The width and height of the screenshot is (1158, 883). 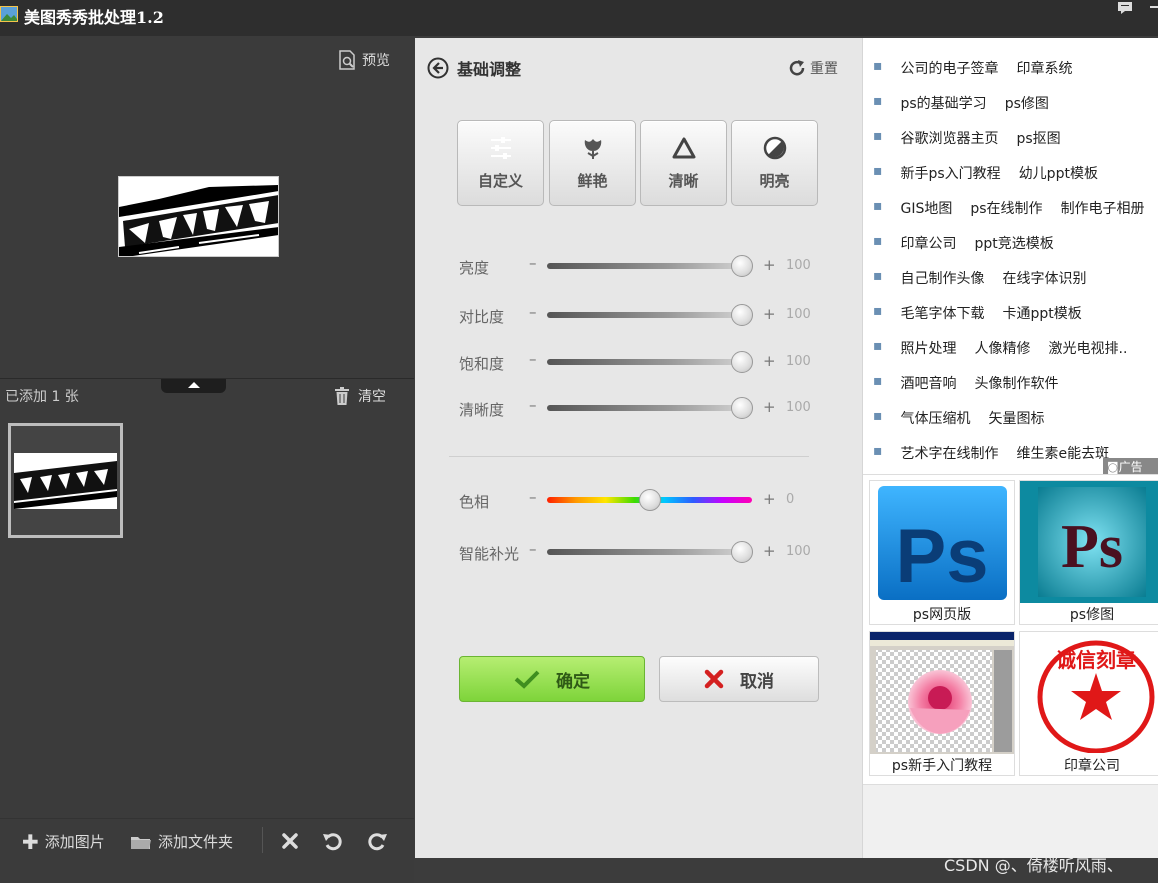 I want to click on ad-tile: 诚信刻章 印章公司, so click(x=1088, y=703).